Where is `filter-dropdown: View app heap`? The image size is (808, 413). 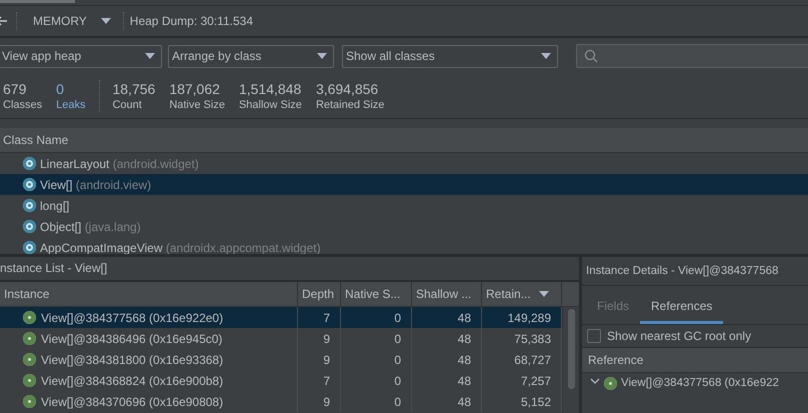
filter-dropdown: View app heap is located at coordinates (81, 56).